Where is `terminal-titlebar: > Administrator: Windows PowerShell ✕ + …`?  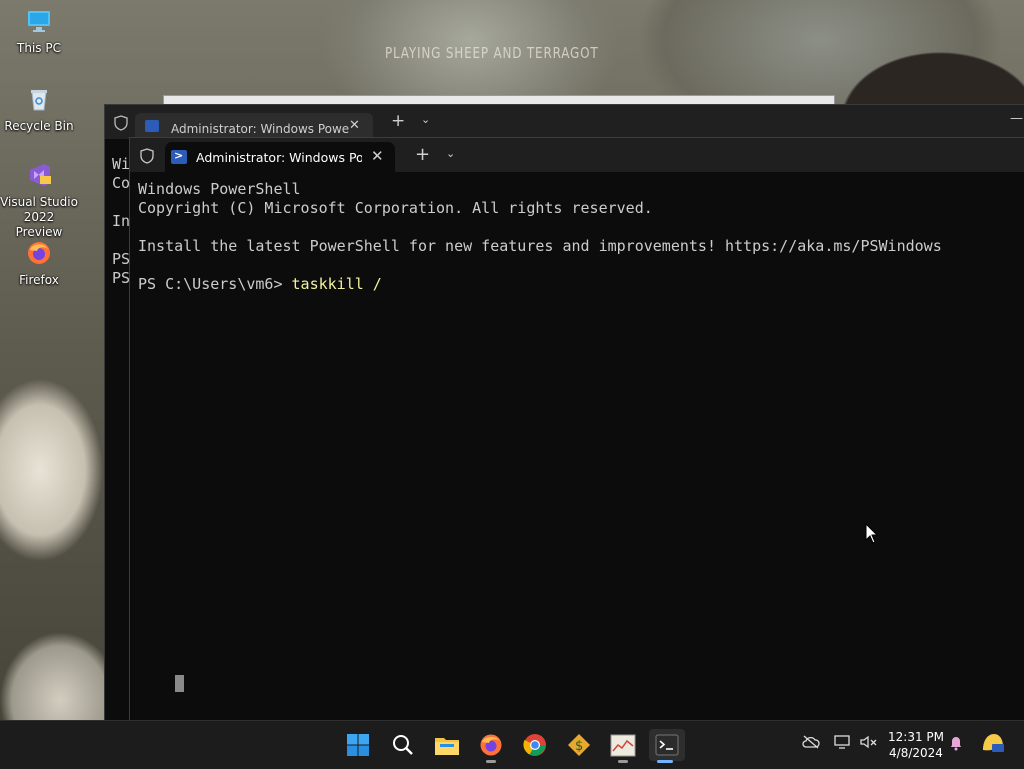 terminal-titlebar: > Administrator: Windows PowerShell ✕ + … is located at coordinates (577, 155).